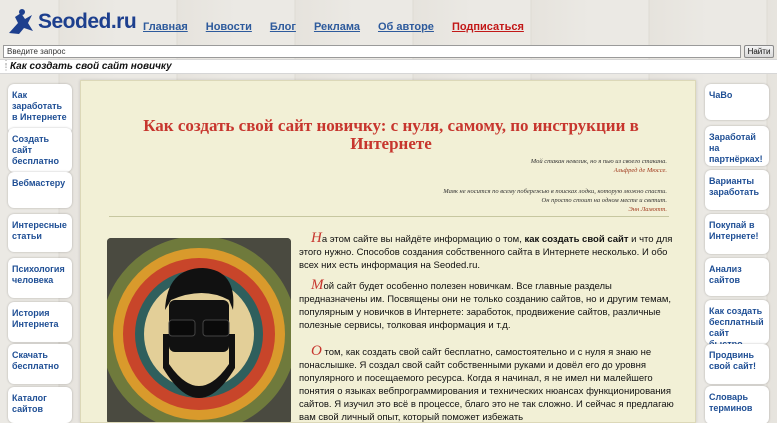  Describe the element at coordinates (737, 277) in the screenshot. I see `right-menu-analysis: Анализ сайтов` at that location.